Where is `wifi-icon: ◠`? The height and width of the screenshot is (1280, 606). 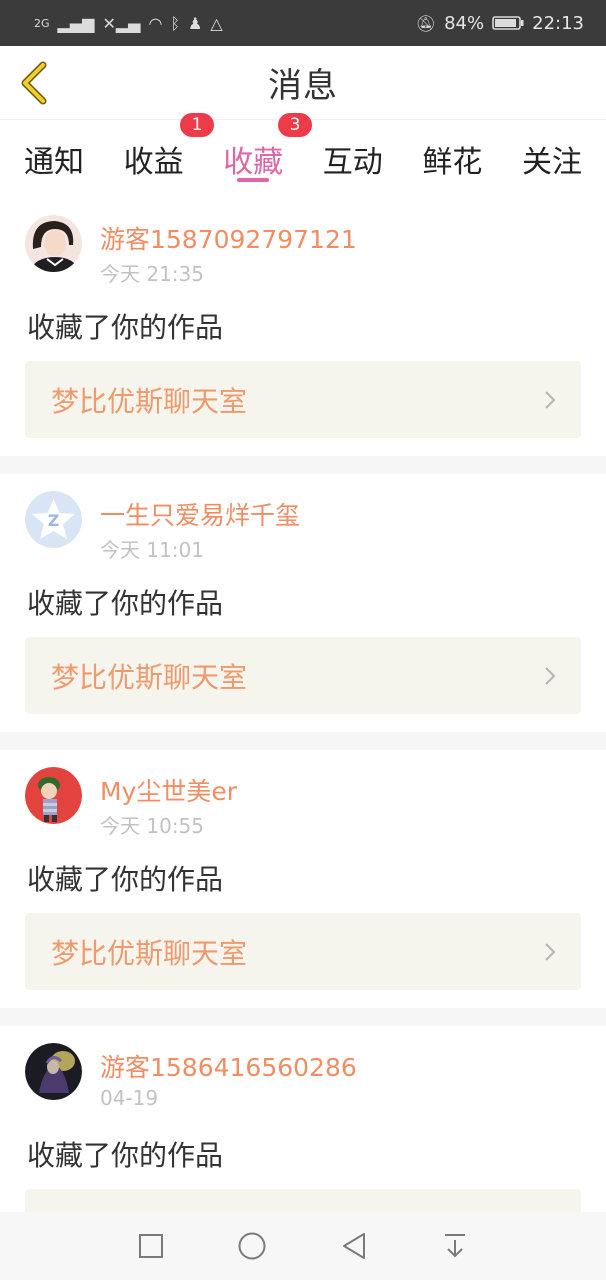 wifi-icon: ◠ is located at coordinates (155, 23).